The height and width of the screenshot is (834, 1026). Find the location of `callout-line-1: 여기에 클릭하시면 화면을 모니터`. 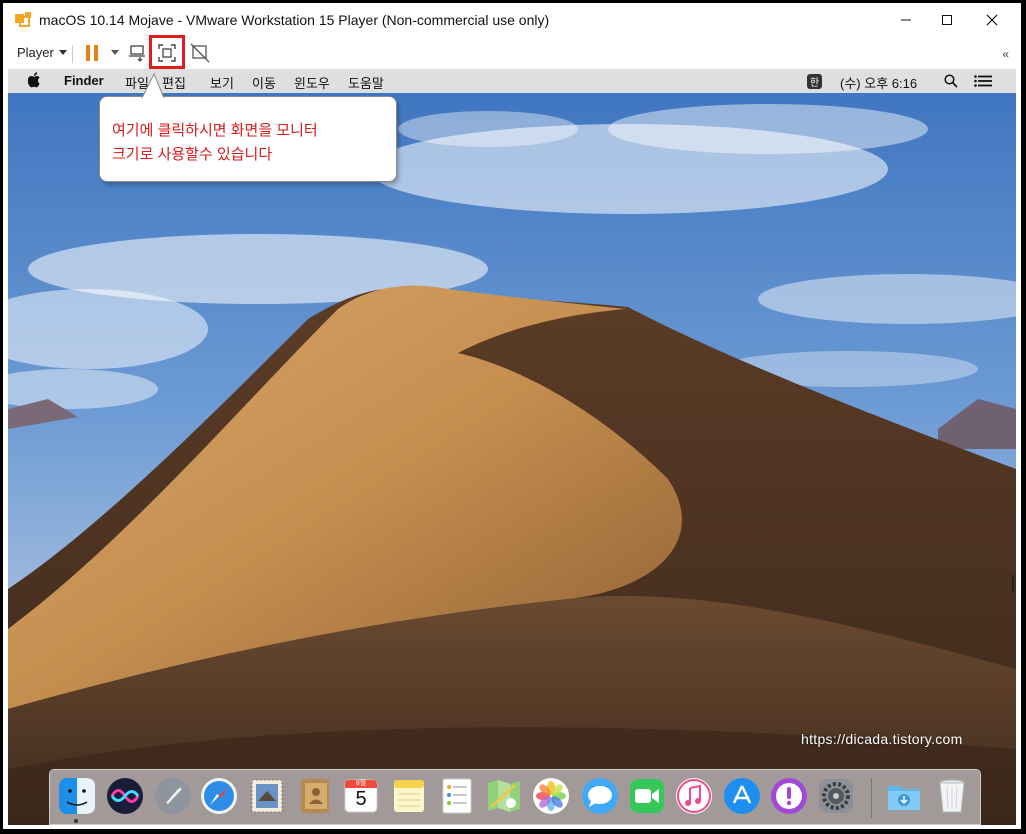

callout-line-1: 여기에 클릭하시면 화면을 모니터 is located at coordinates (215, 130).